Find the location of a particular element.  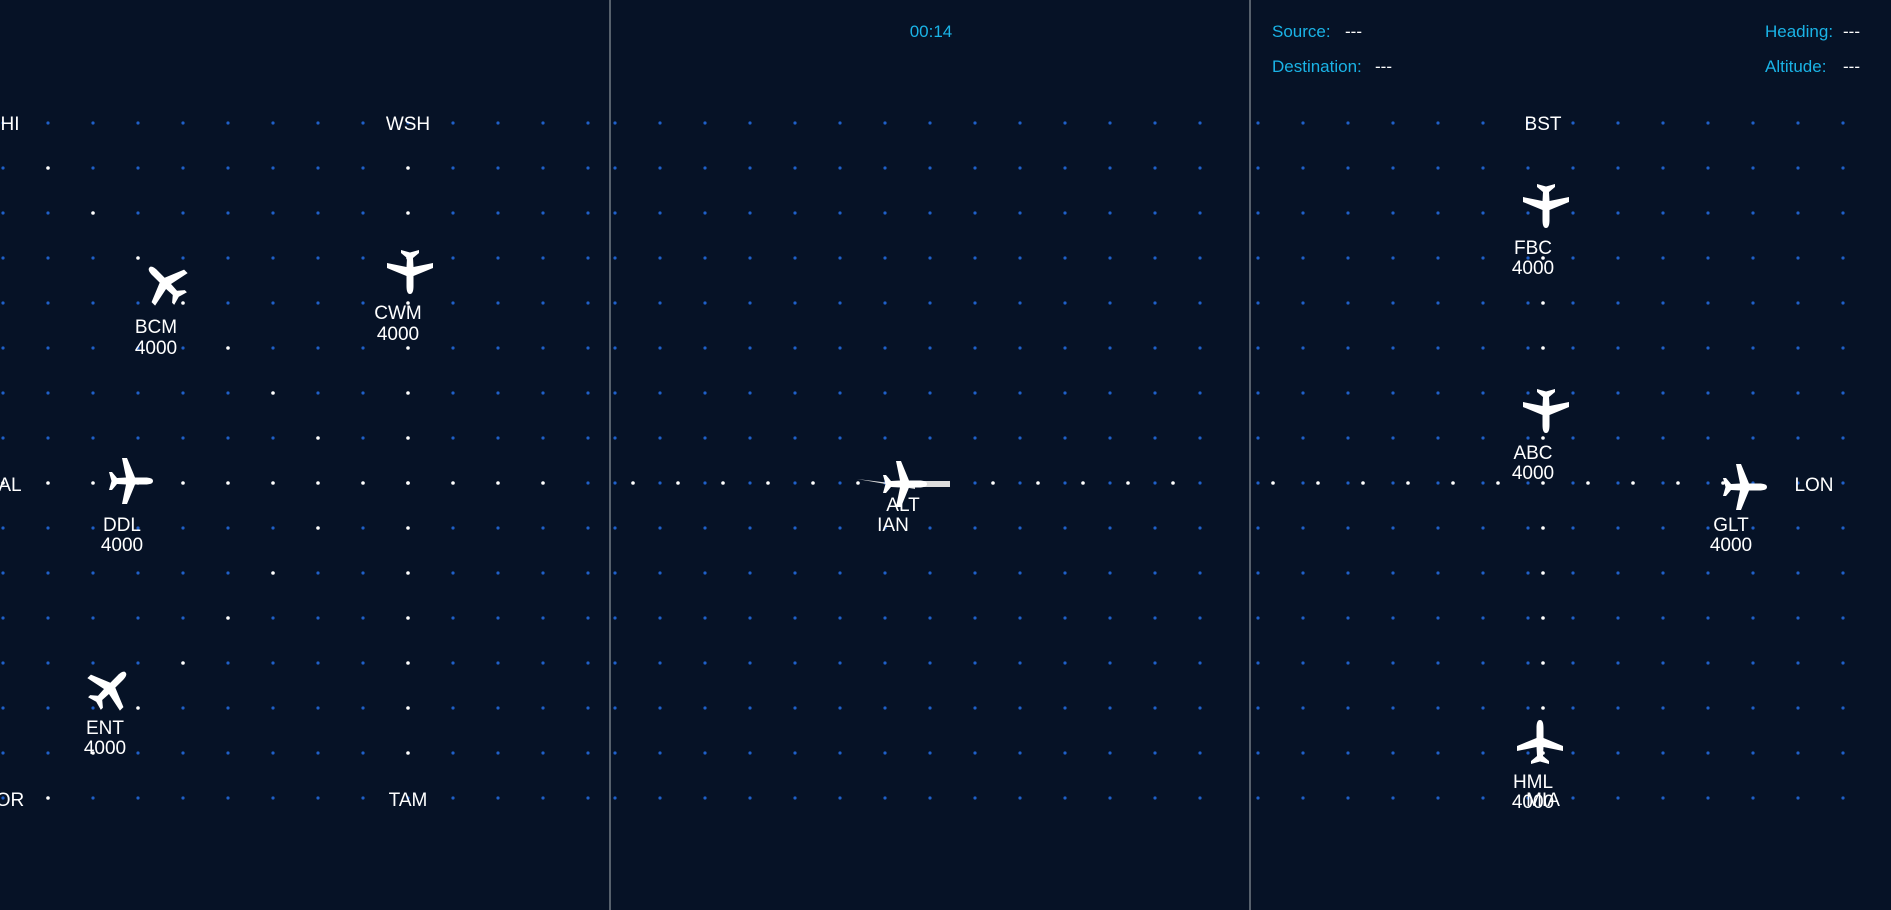

aircraft-abc: ABC 4000 is located at coordinates (1540, 436).